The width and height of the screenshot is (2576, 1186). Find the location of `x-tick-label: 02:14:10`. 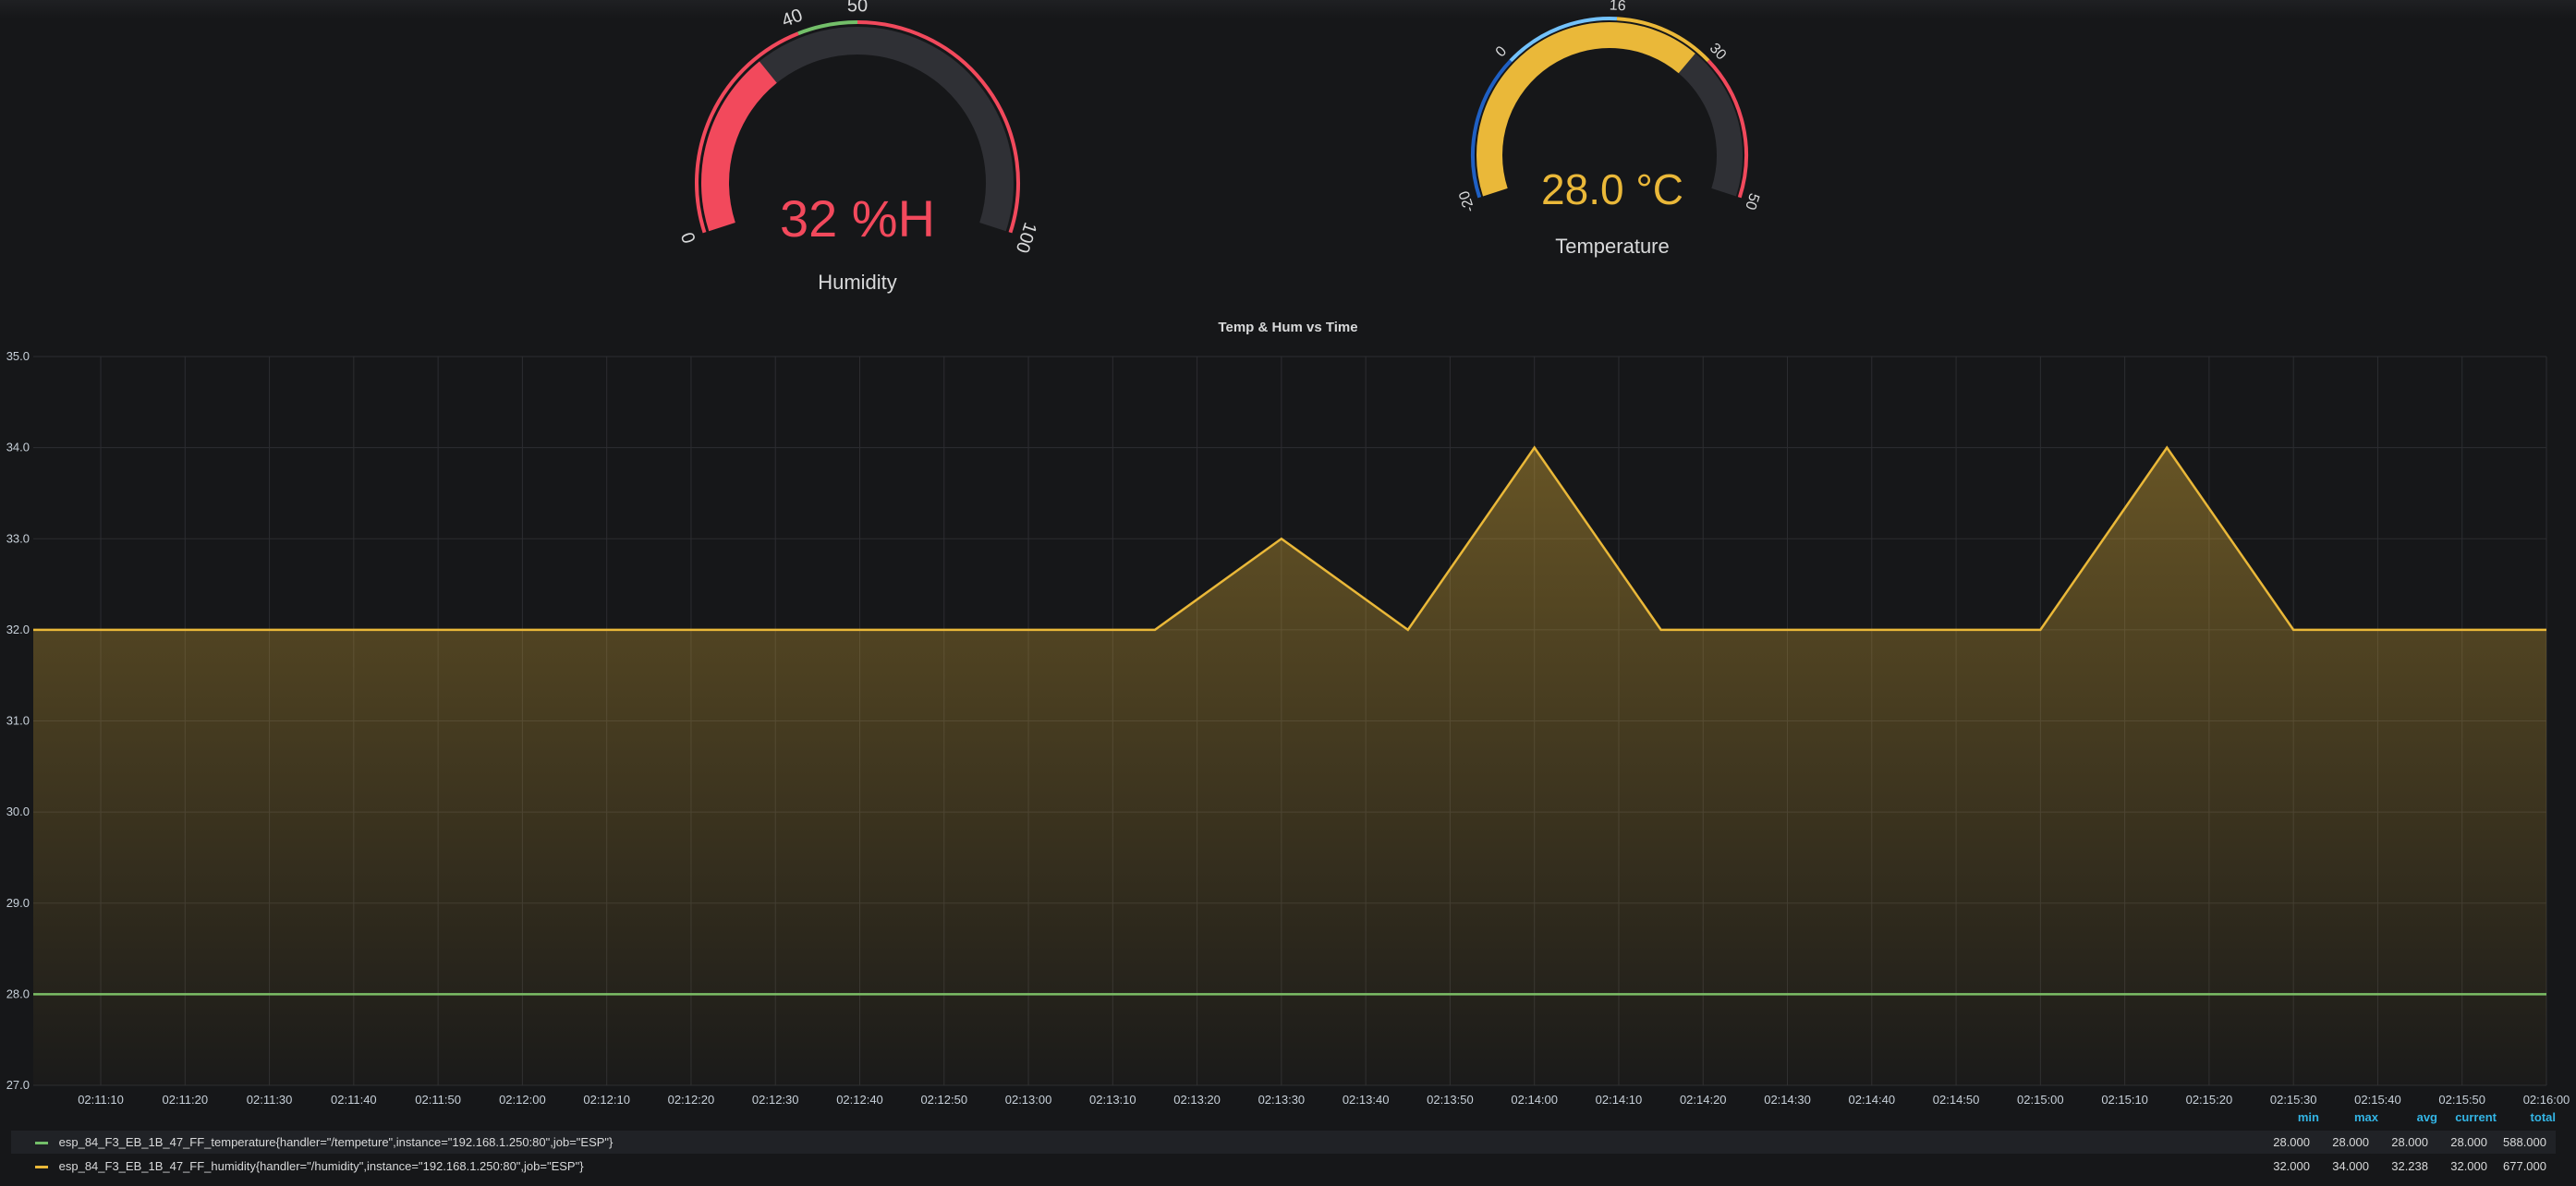

x-tick-label: 02:14:10 is located at coordinates (1619, 1100).